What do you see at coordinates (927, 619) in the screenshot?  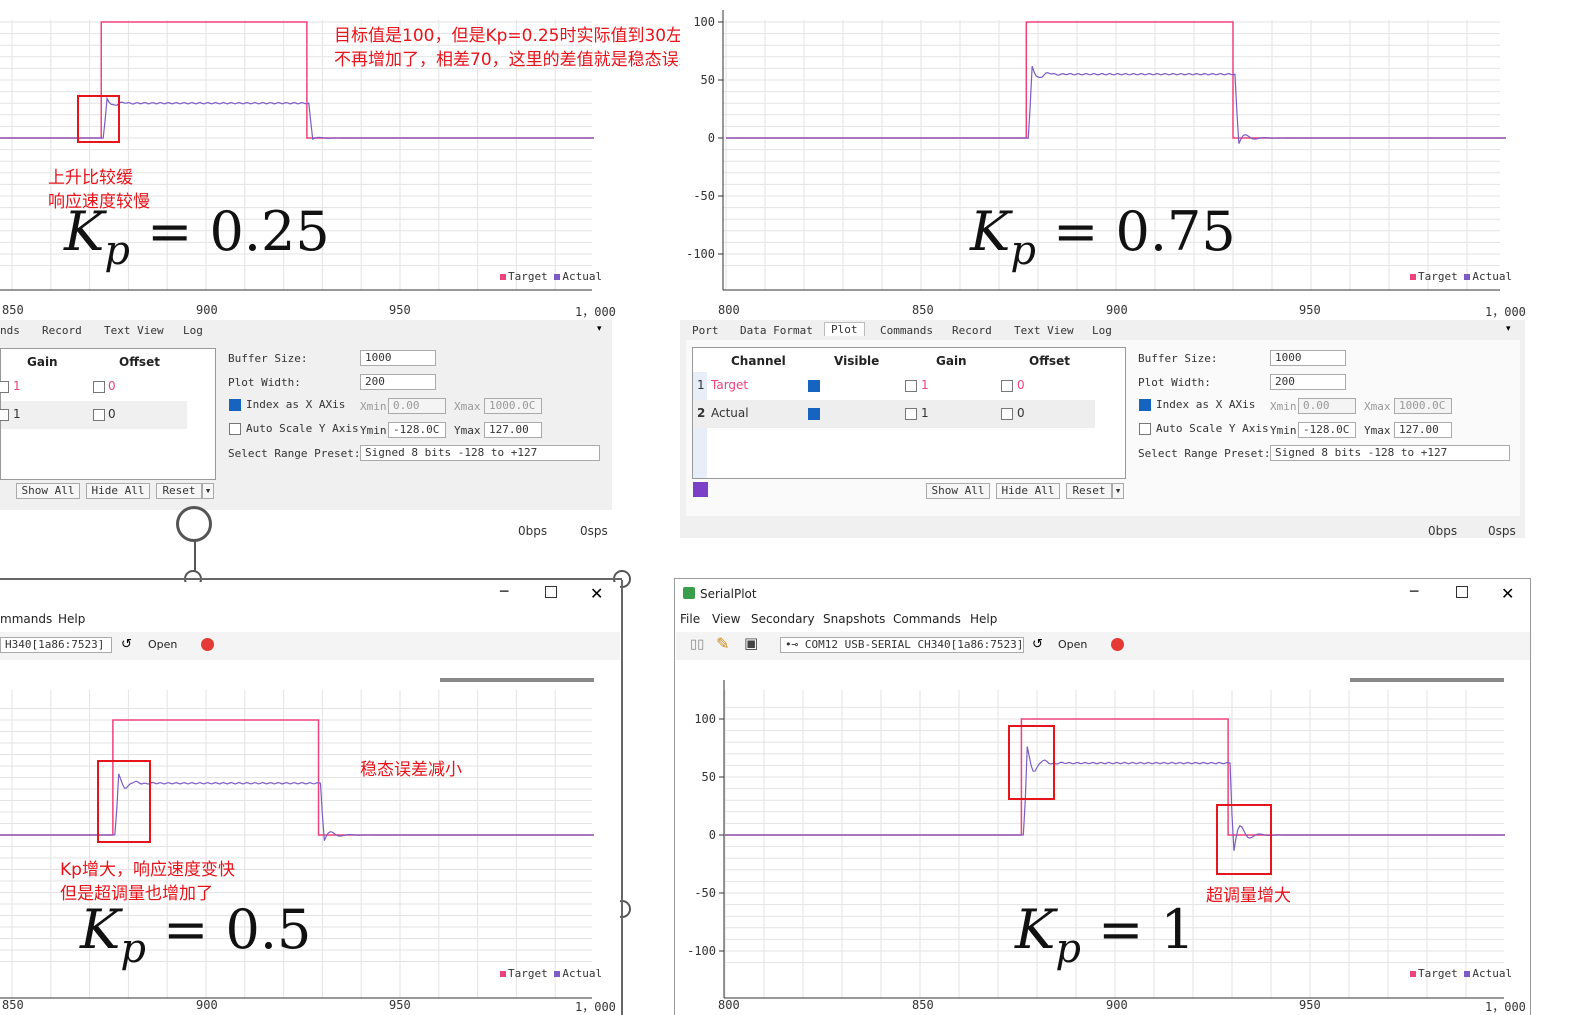 I see `menu-commands: Commands` at bounding box center [927, 619].